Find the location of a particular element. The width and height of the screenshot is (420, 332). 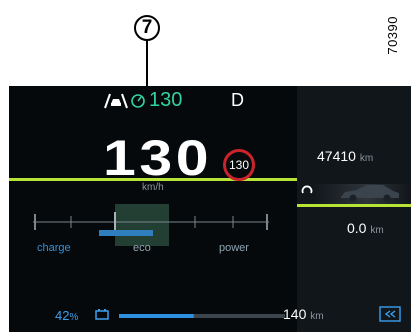

regen-mode-icon is located at coordinates (390, 314).